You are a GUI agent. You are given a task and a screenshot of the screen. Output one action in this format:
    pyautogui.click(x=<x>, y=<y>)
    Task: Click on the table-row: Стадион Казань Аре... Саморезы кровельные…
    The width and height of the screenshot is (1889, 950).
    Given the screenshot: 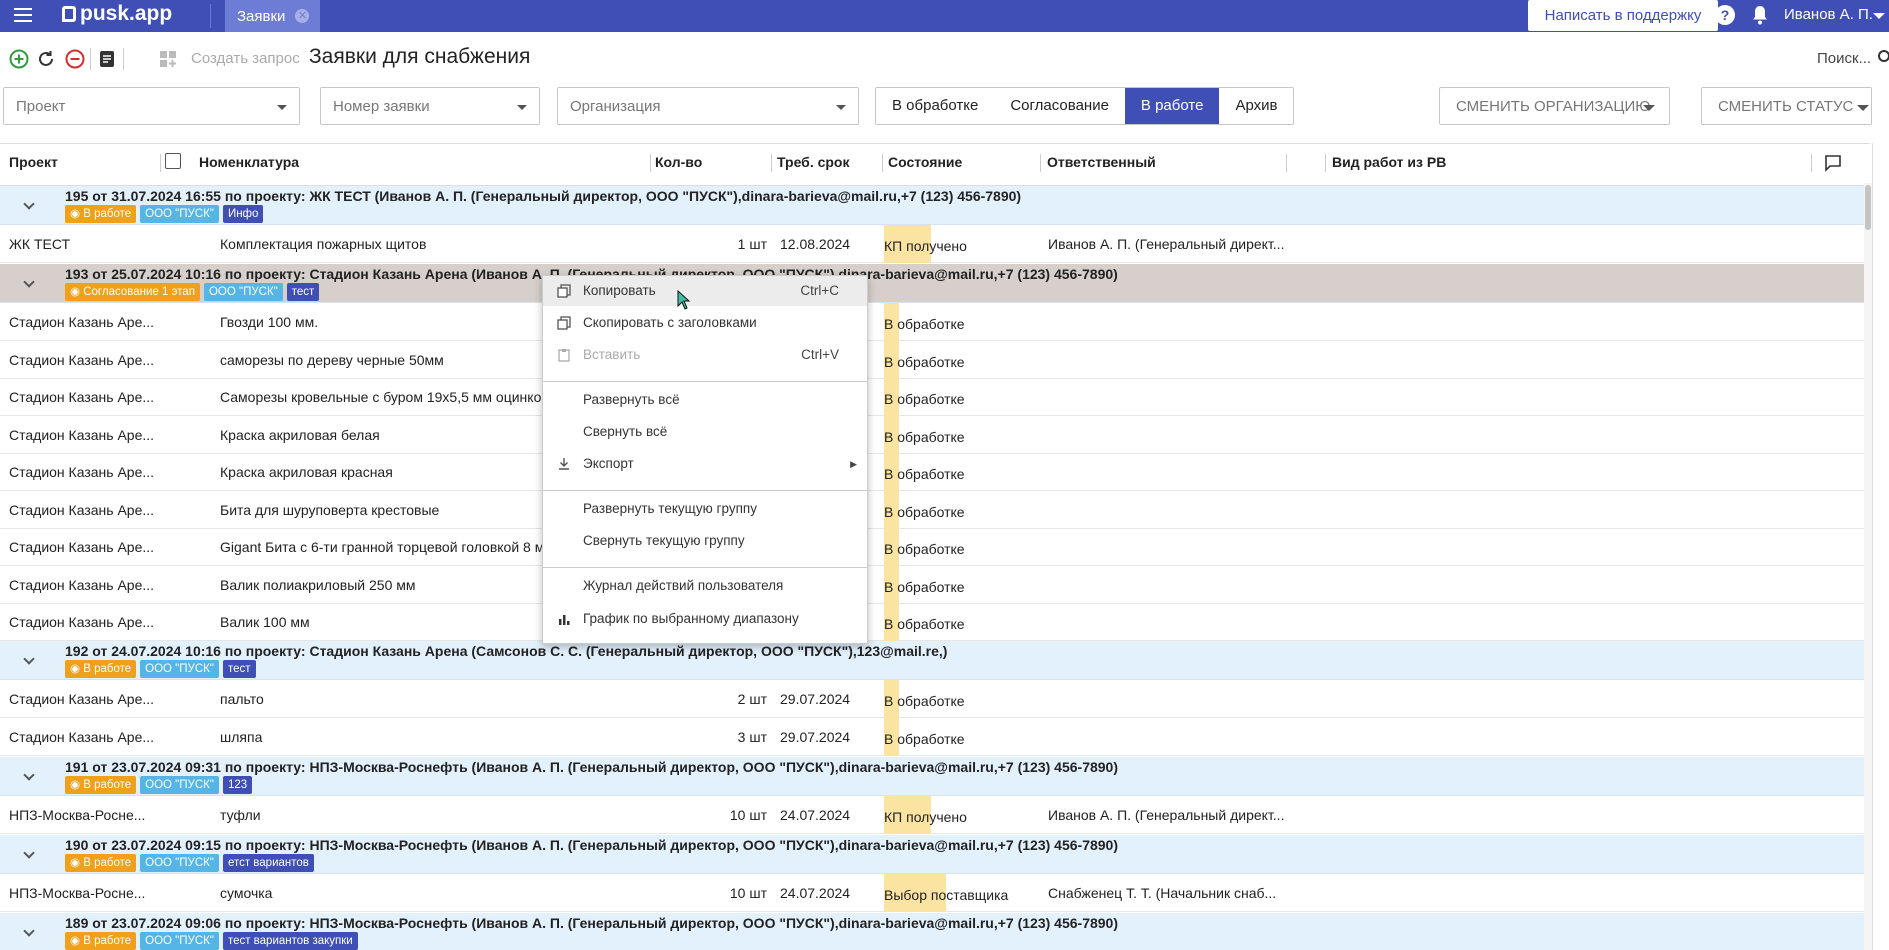 What is the action you would take?
    pyautogui.click(x=932, y=397)
    